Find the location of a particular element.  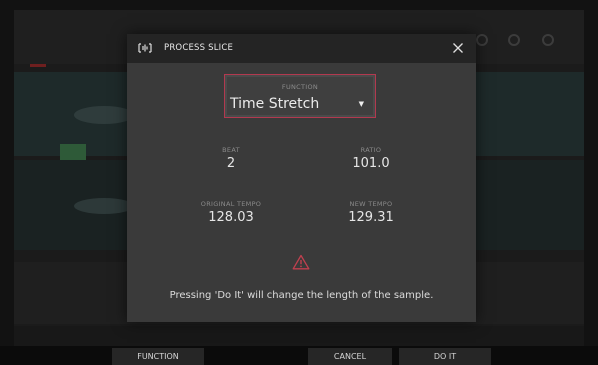

dialog-header: PROCESS SLICE is located at coordinates (301, 48).